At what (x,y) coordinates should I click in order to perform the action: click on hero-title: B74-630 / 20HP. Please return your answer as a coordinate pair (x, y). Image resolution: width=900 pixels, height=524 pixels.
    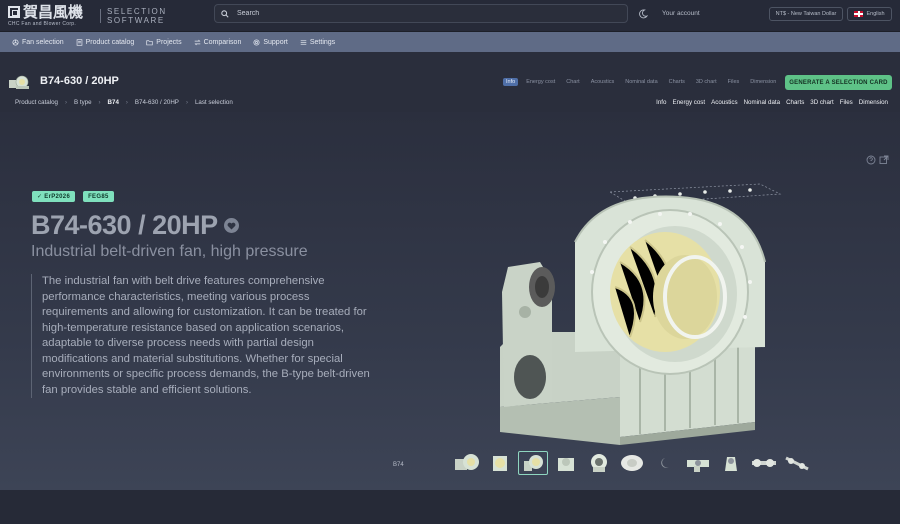
    Looking at the image, I should click on (135, 225).